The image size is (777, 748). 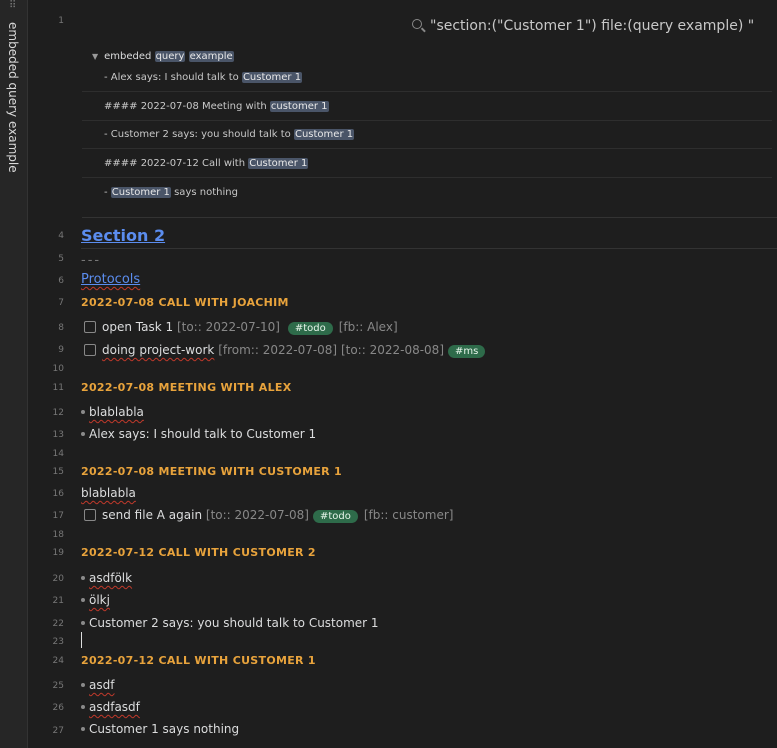 What do you see at coordinates (61, 21) in the screenshot?
I see `line-number: 1` at bounding box center [61, 21].